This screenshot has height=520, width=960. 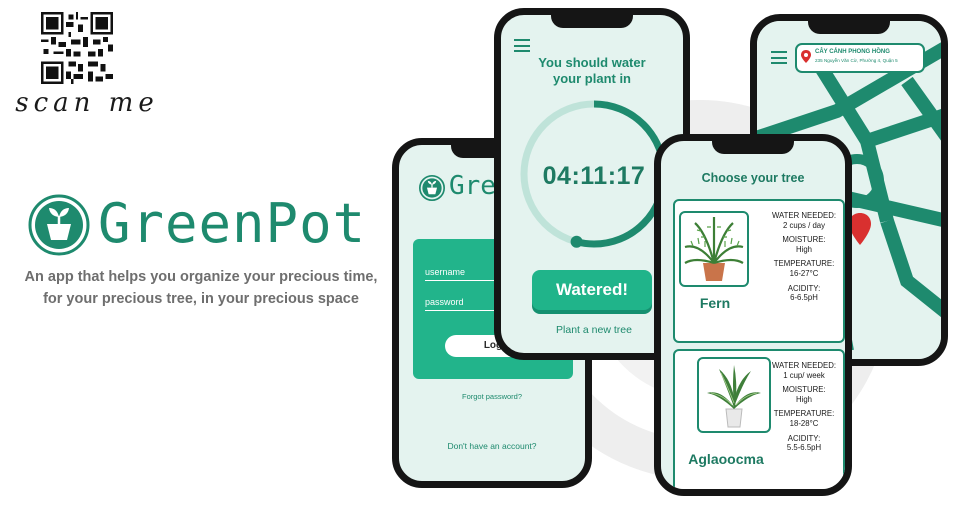 What do you see at coordinates (715, 303) in the screenshot?
I see `tree-name: Fern` at bounding box center [715, 303].